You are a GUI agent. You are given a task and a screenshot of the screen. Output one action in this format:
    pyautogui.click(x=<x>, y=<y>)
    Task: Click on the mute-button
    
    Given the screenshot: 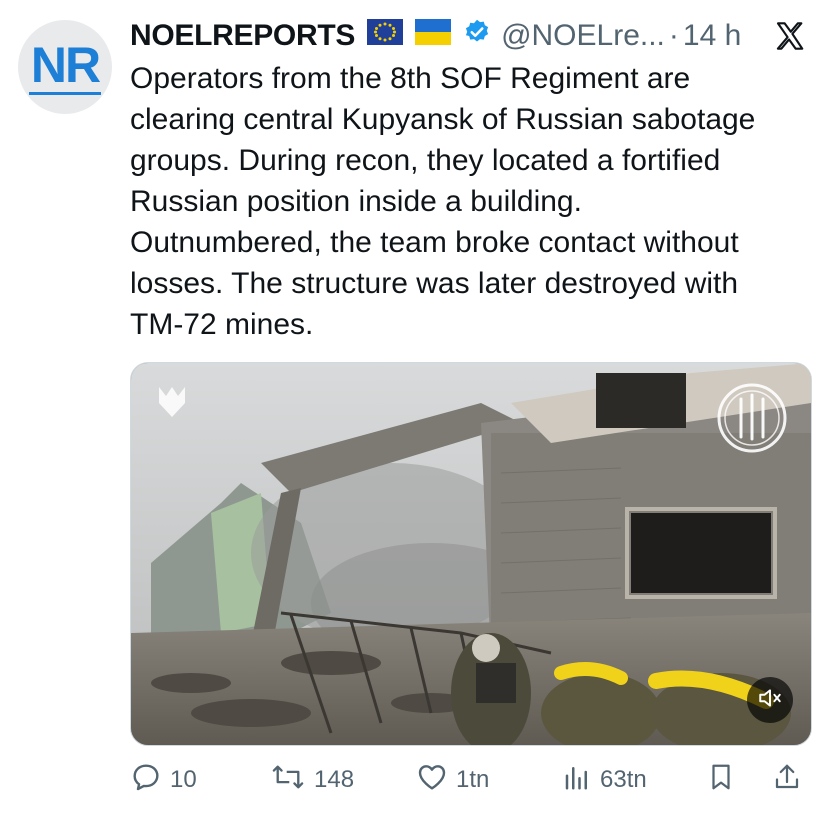 What is the action you would take?
    pyautogui.click(x=770, y=700)
    